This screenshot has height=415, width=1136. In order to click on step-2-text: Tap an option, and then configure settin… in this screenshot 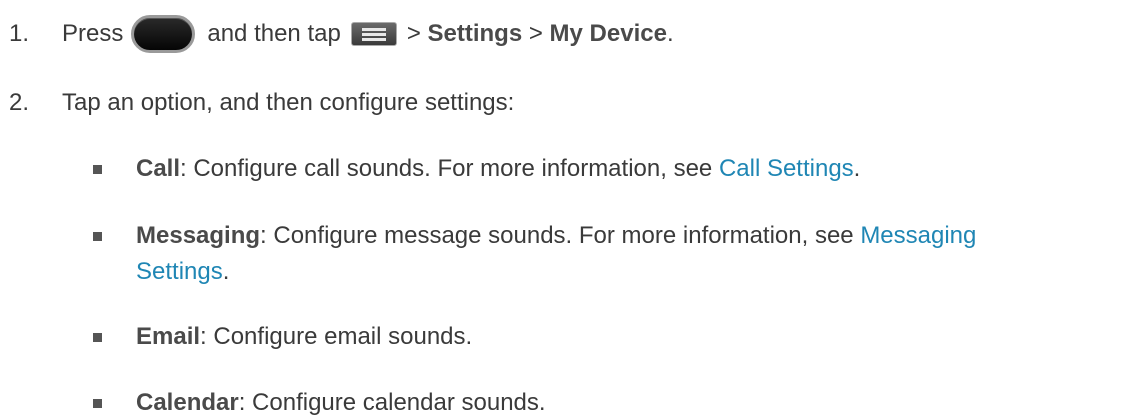, I will do `click(288, 102)`.